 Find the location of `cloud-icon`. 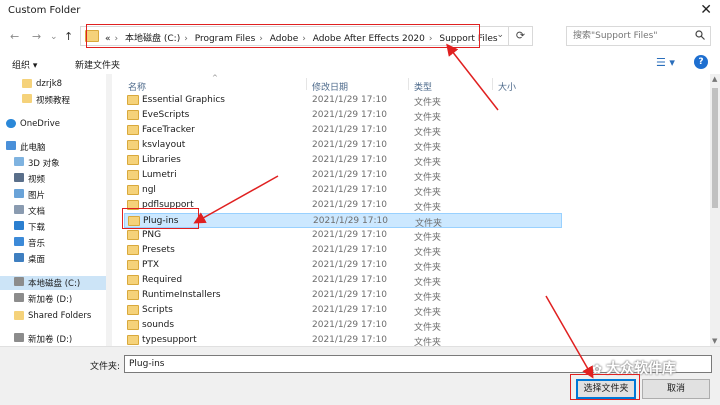

cloud-icon is located at coordinates (11, 123).